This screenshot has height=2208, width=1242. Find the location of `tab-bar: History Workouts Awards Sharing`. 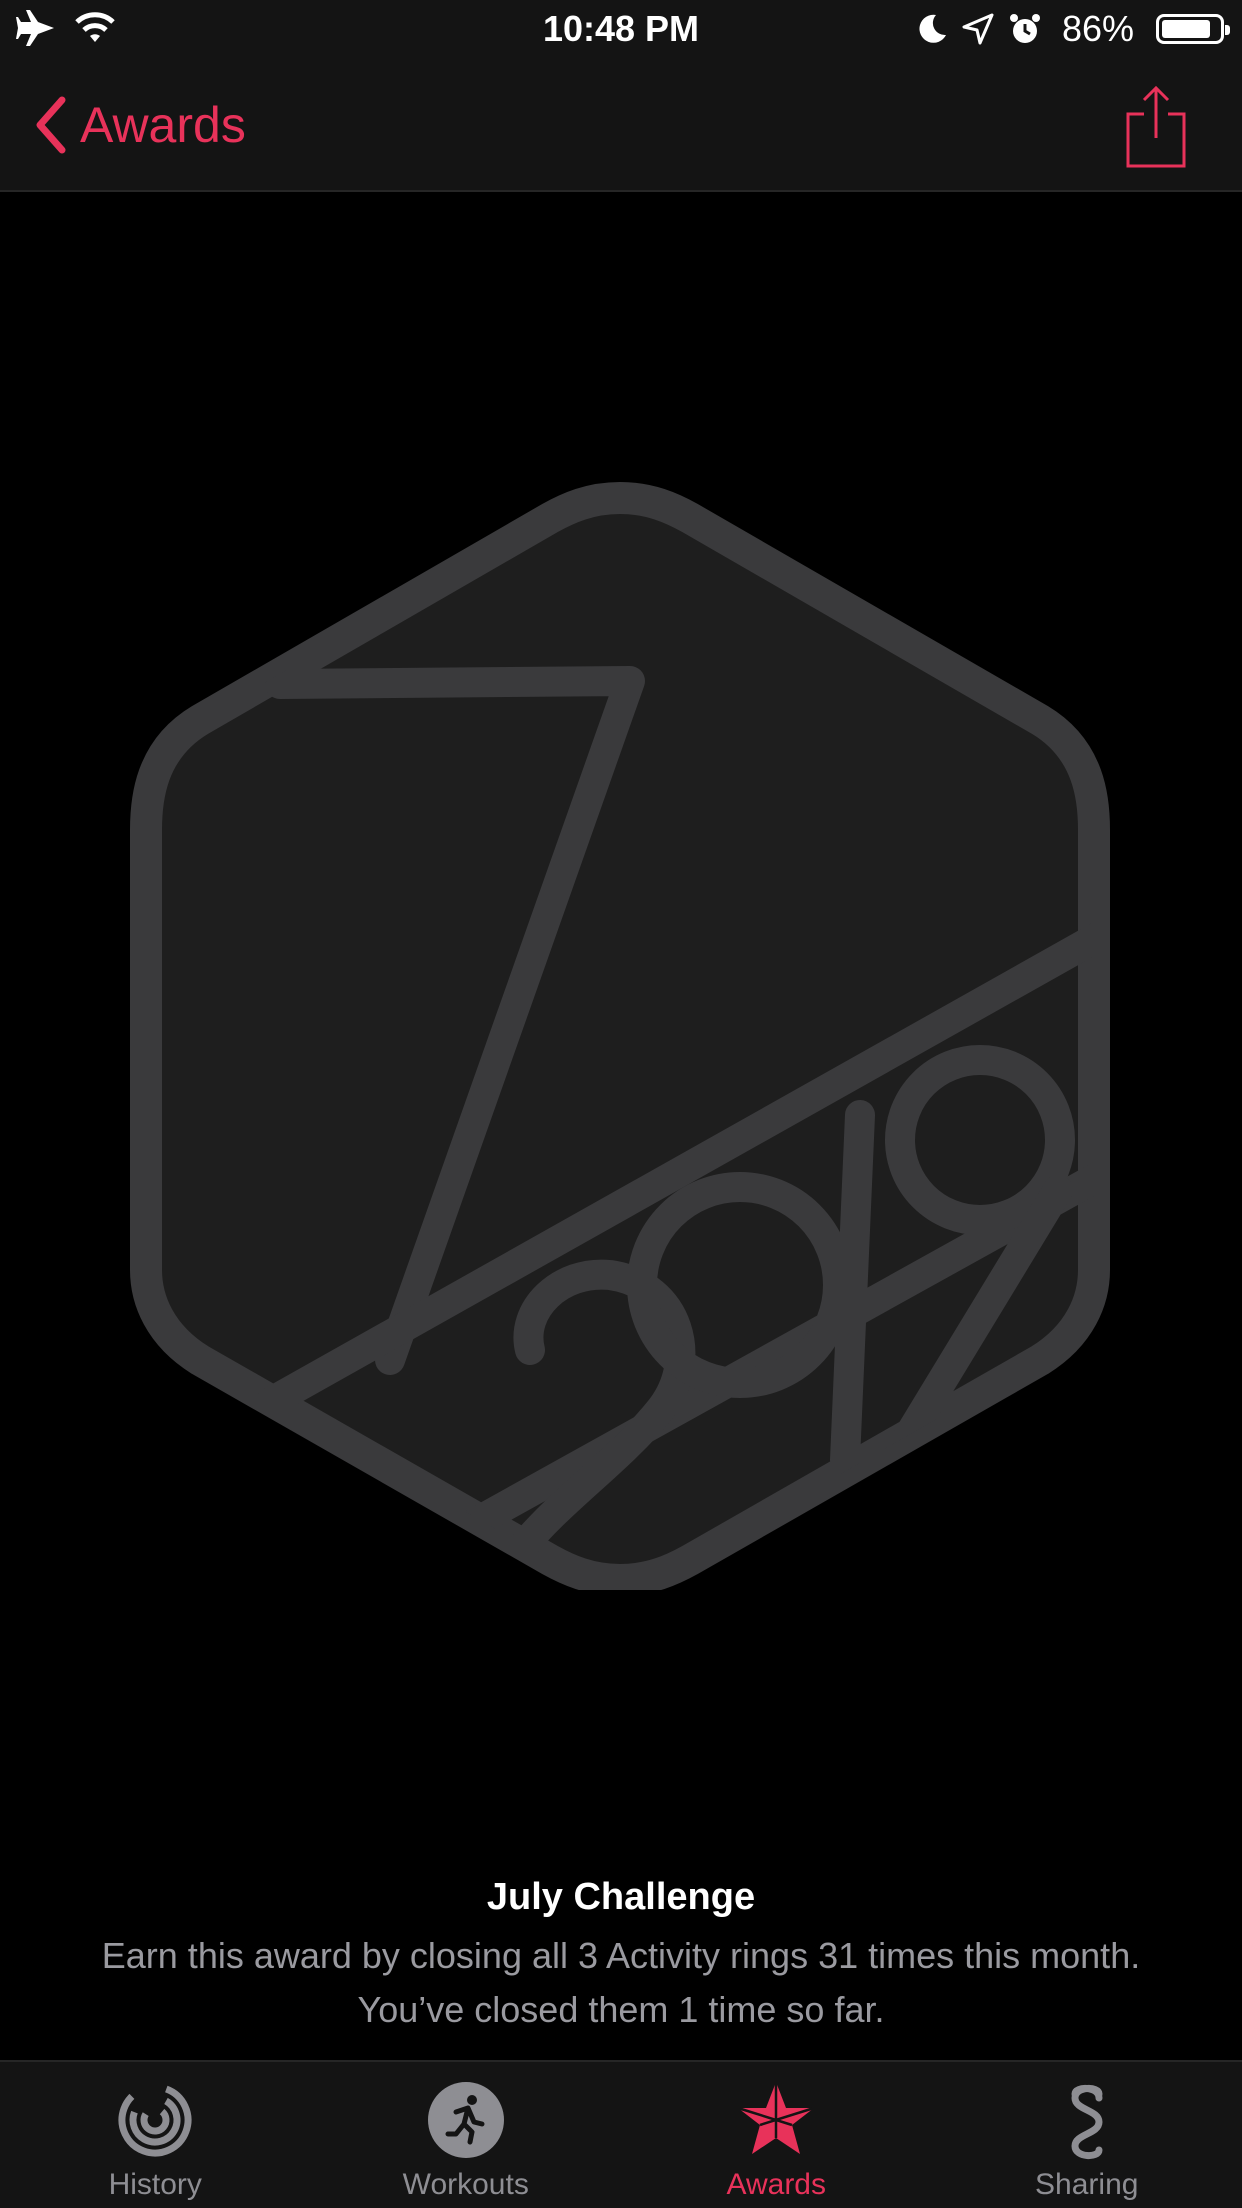

tab-bar: History Workouts Awards Sharing is located at coordinates (621, 2134).